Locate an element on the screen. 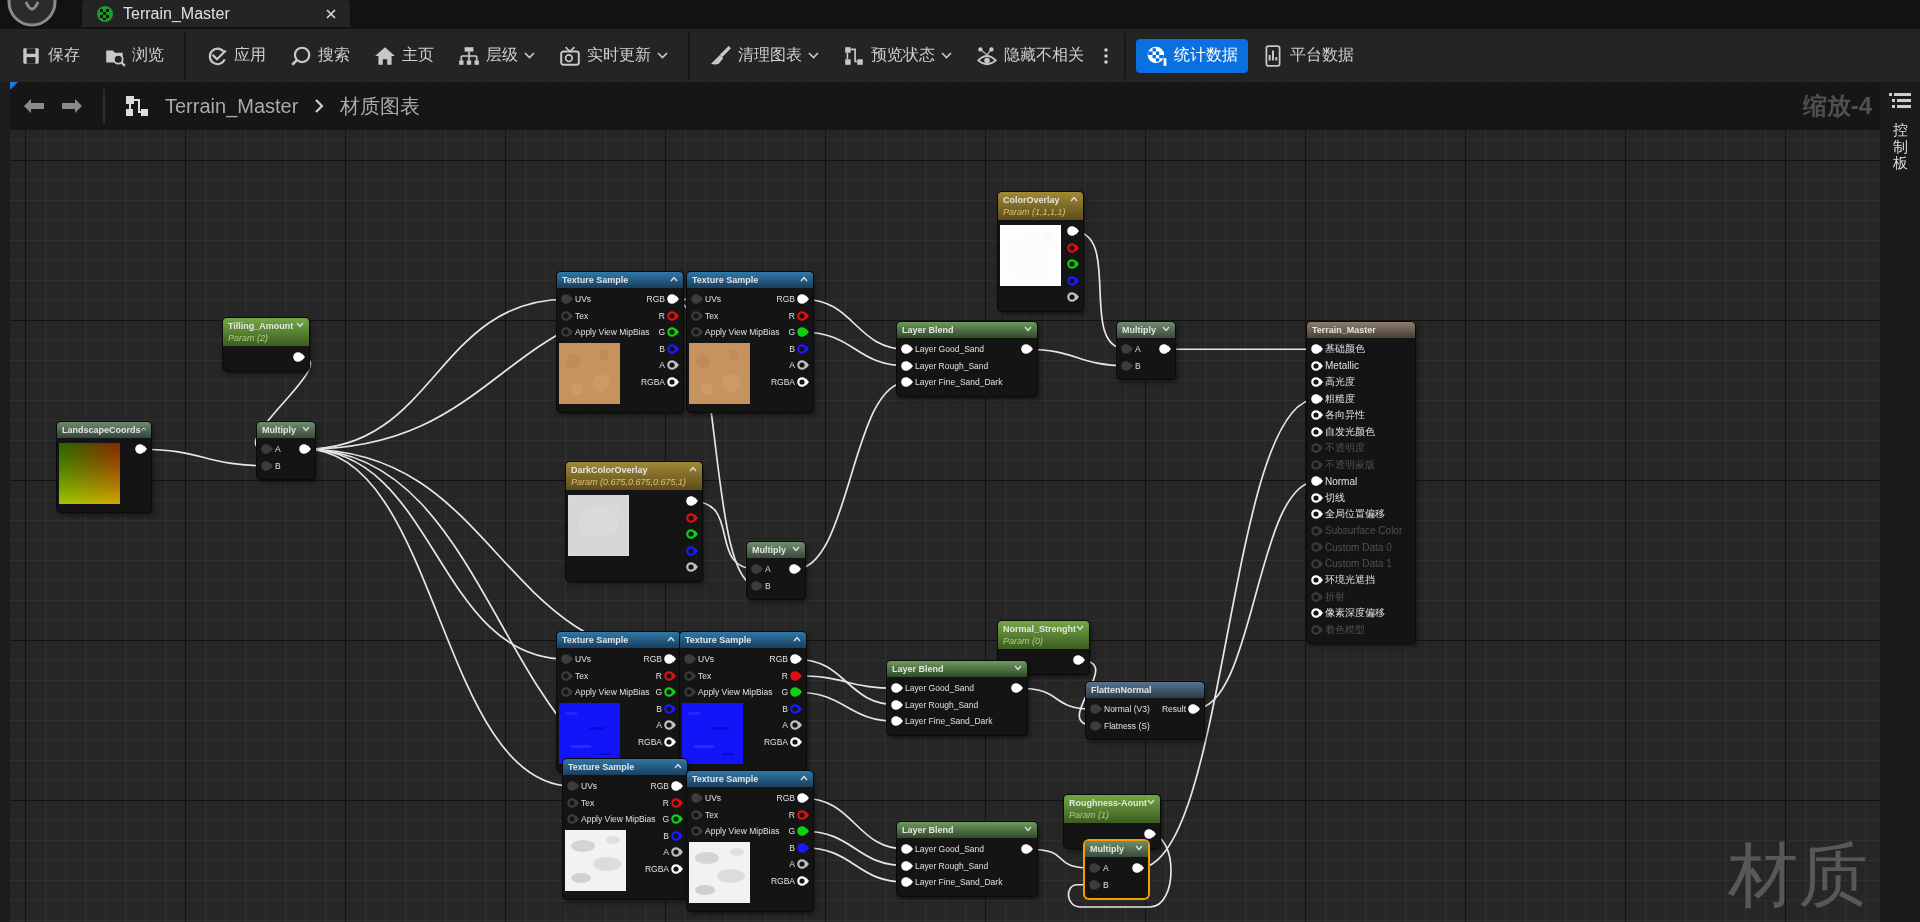 The image size is (1920, 922). toolbar-button: 预览状态 is located at coordinates (897, 55).